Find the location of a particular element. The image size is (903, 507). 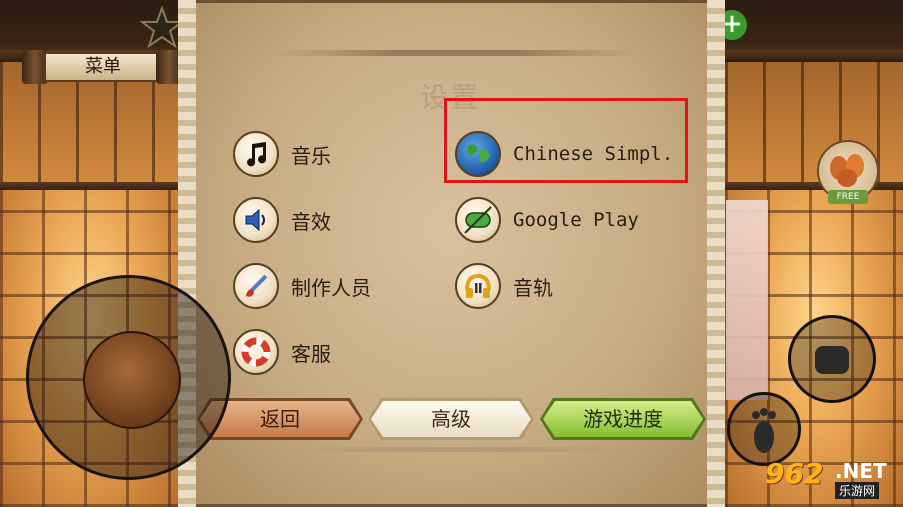

option-label: 制作人员 is located at coordinates (331, 287).